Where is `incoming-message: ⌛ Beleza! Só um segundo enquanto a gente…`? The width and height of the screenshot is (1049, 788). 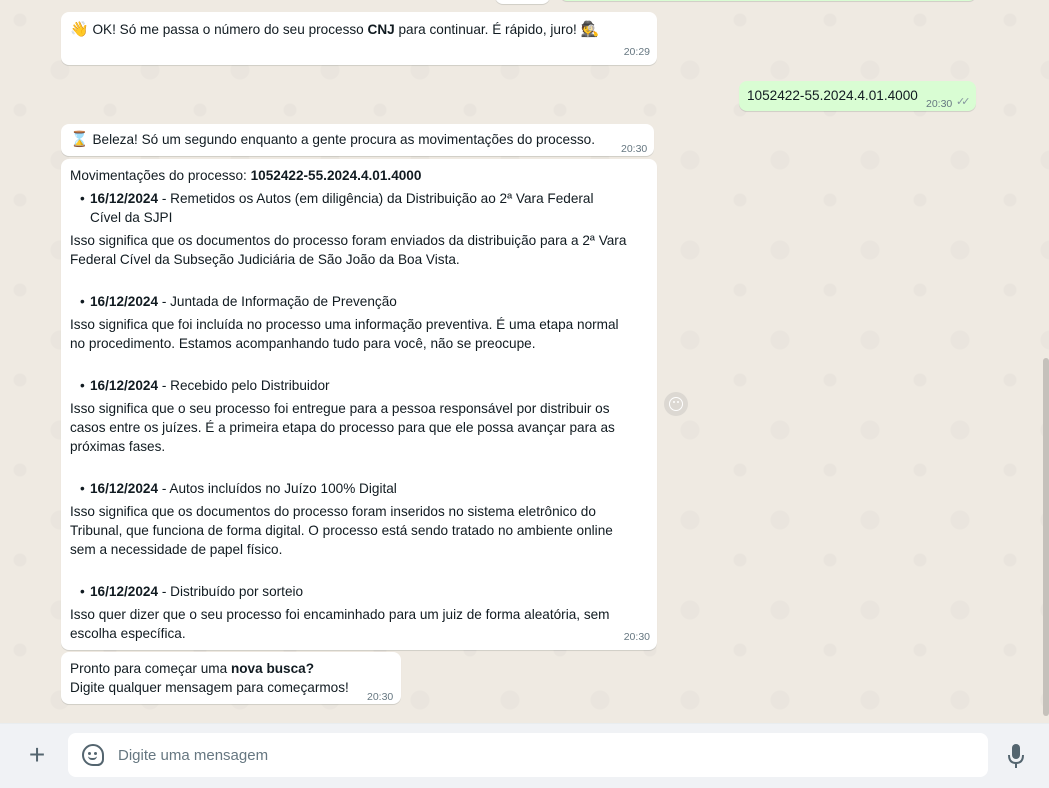
incoming-message: ⌛ Beleza! Só um segundo enquanto a gente… is located at coordinates (357, 140).